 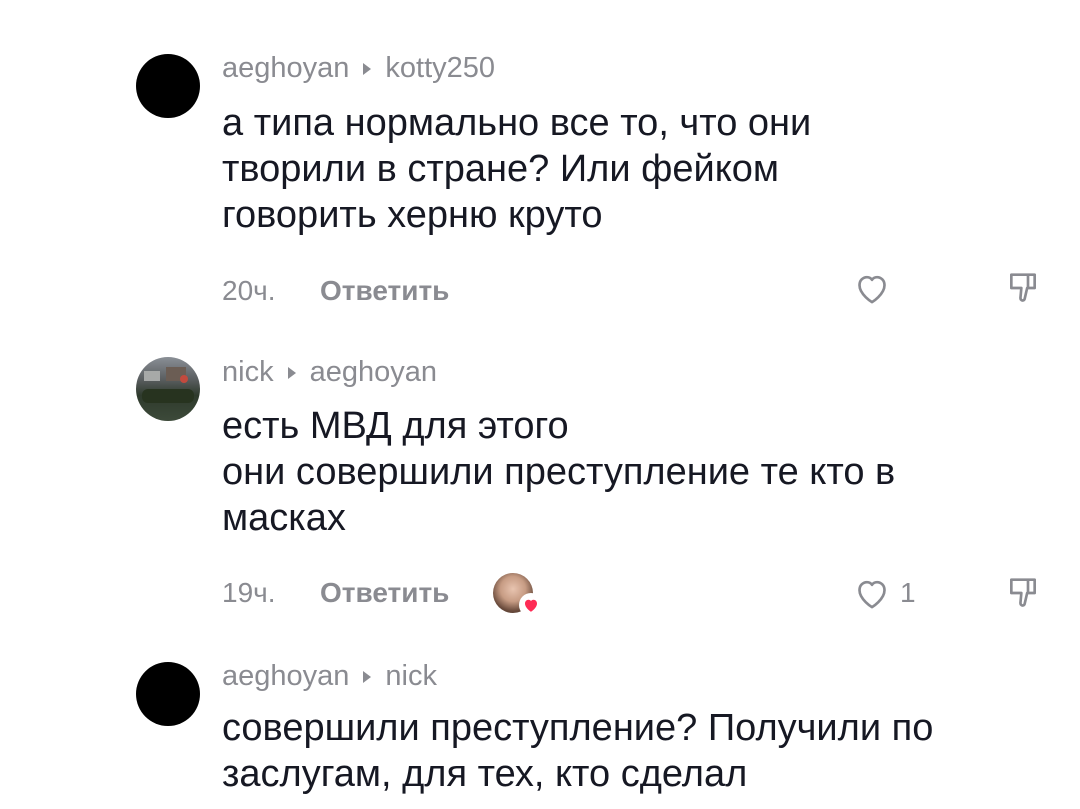 What do you see at coordinates (412, 215) in the screenshot?
I see `comment-line: говорить херню круто` at bounding box center [412, 215].